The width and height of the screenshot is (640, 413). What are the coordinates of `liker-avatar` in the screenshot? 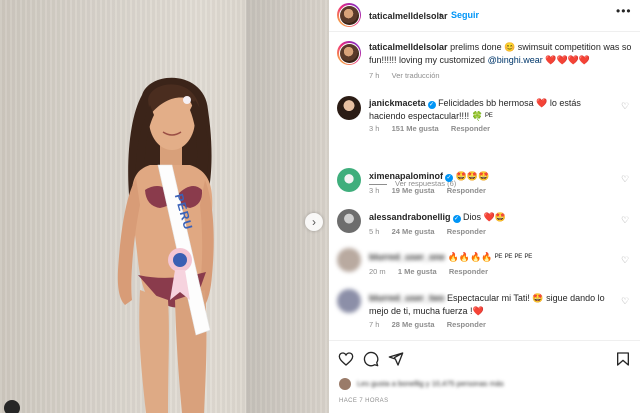 It's located at (345, 384).